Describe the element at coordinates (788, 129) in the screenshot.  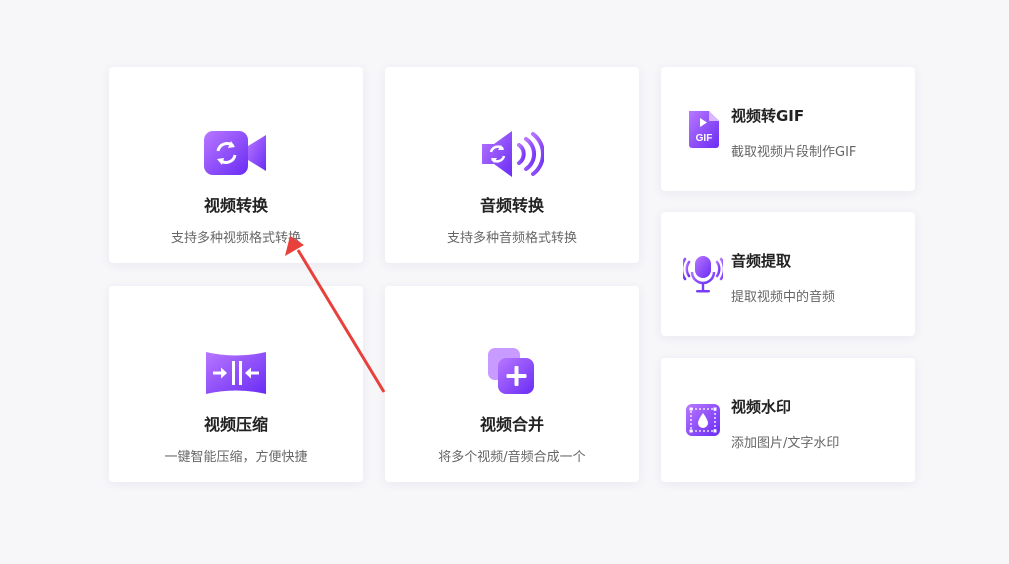
I see `video-to-gif-card: GIF 视频转GIF 截取视频片段制作GIF` at that location.